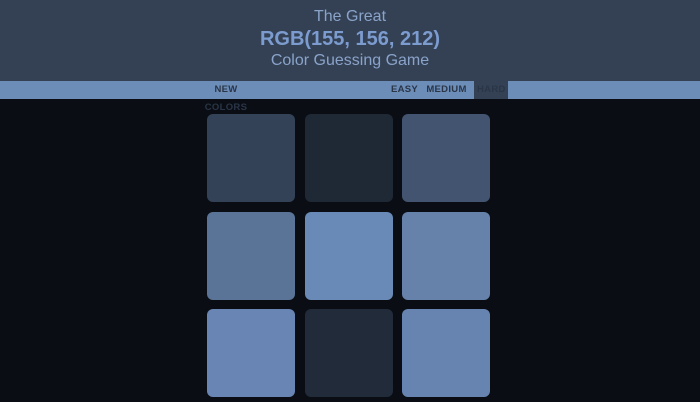  Describe the element at coordinates (446, 90) in the screenshot. I see `medium-mode-button: MEDIUM` at that location.